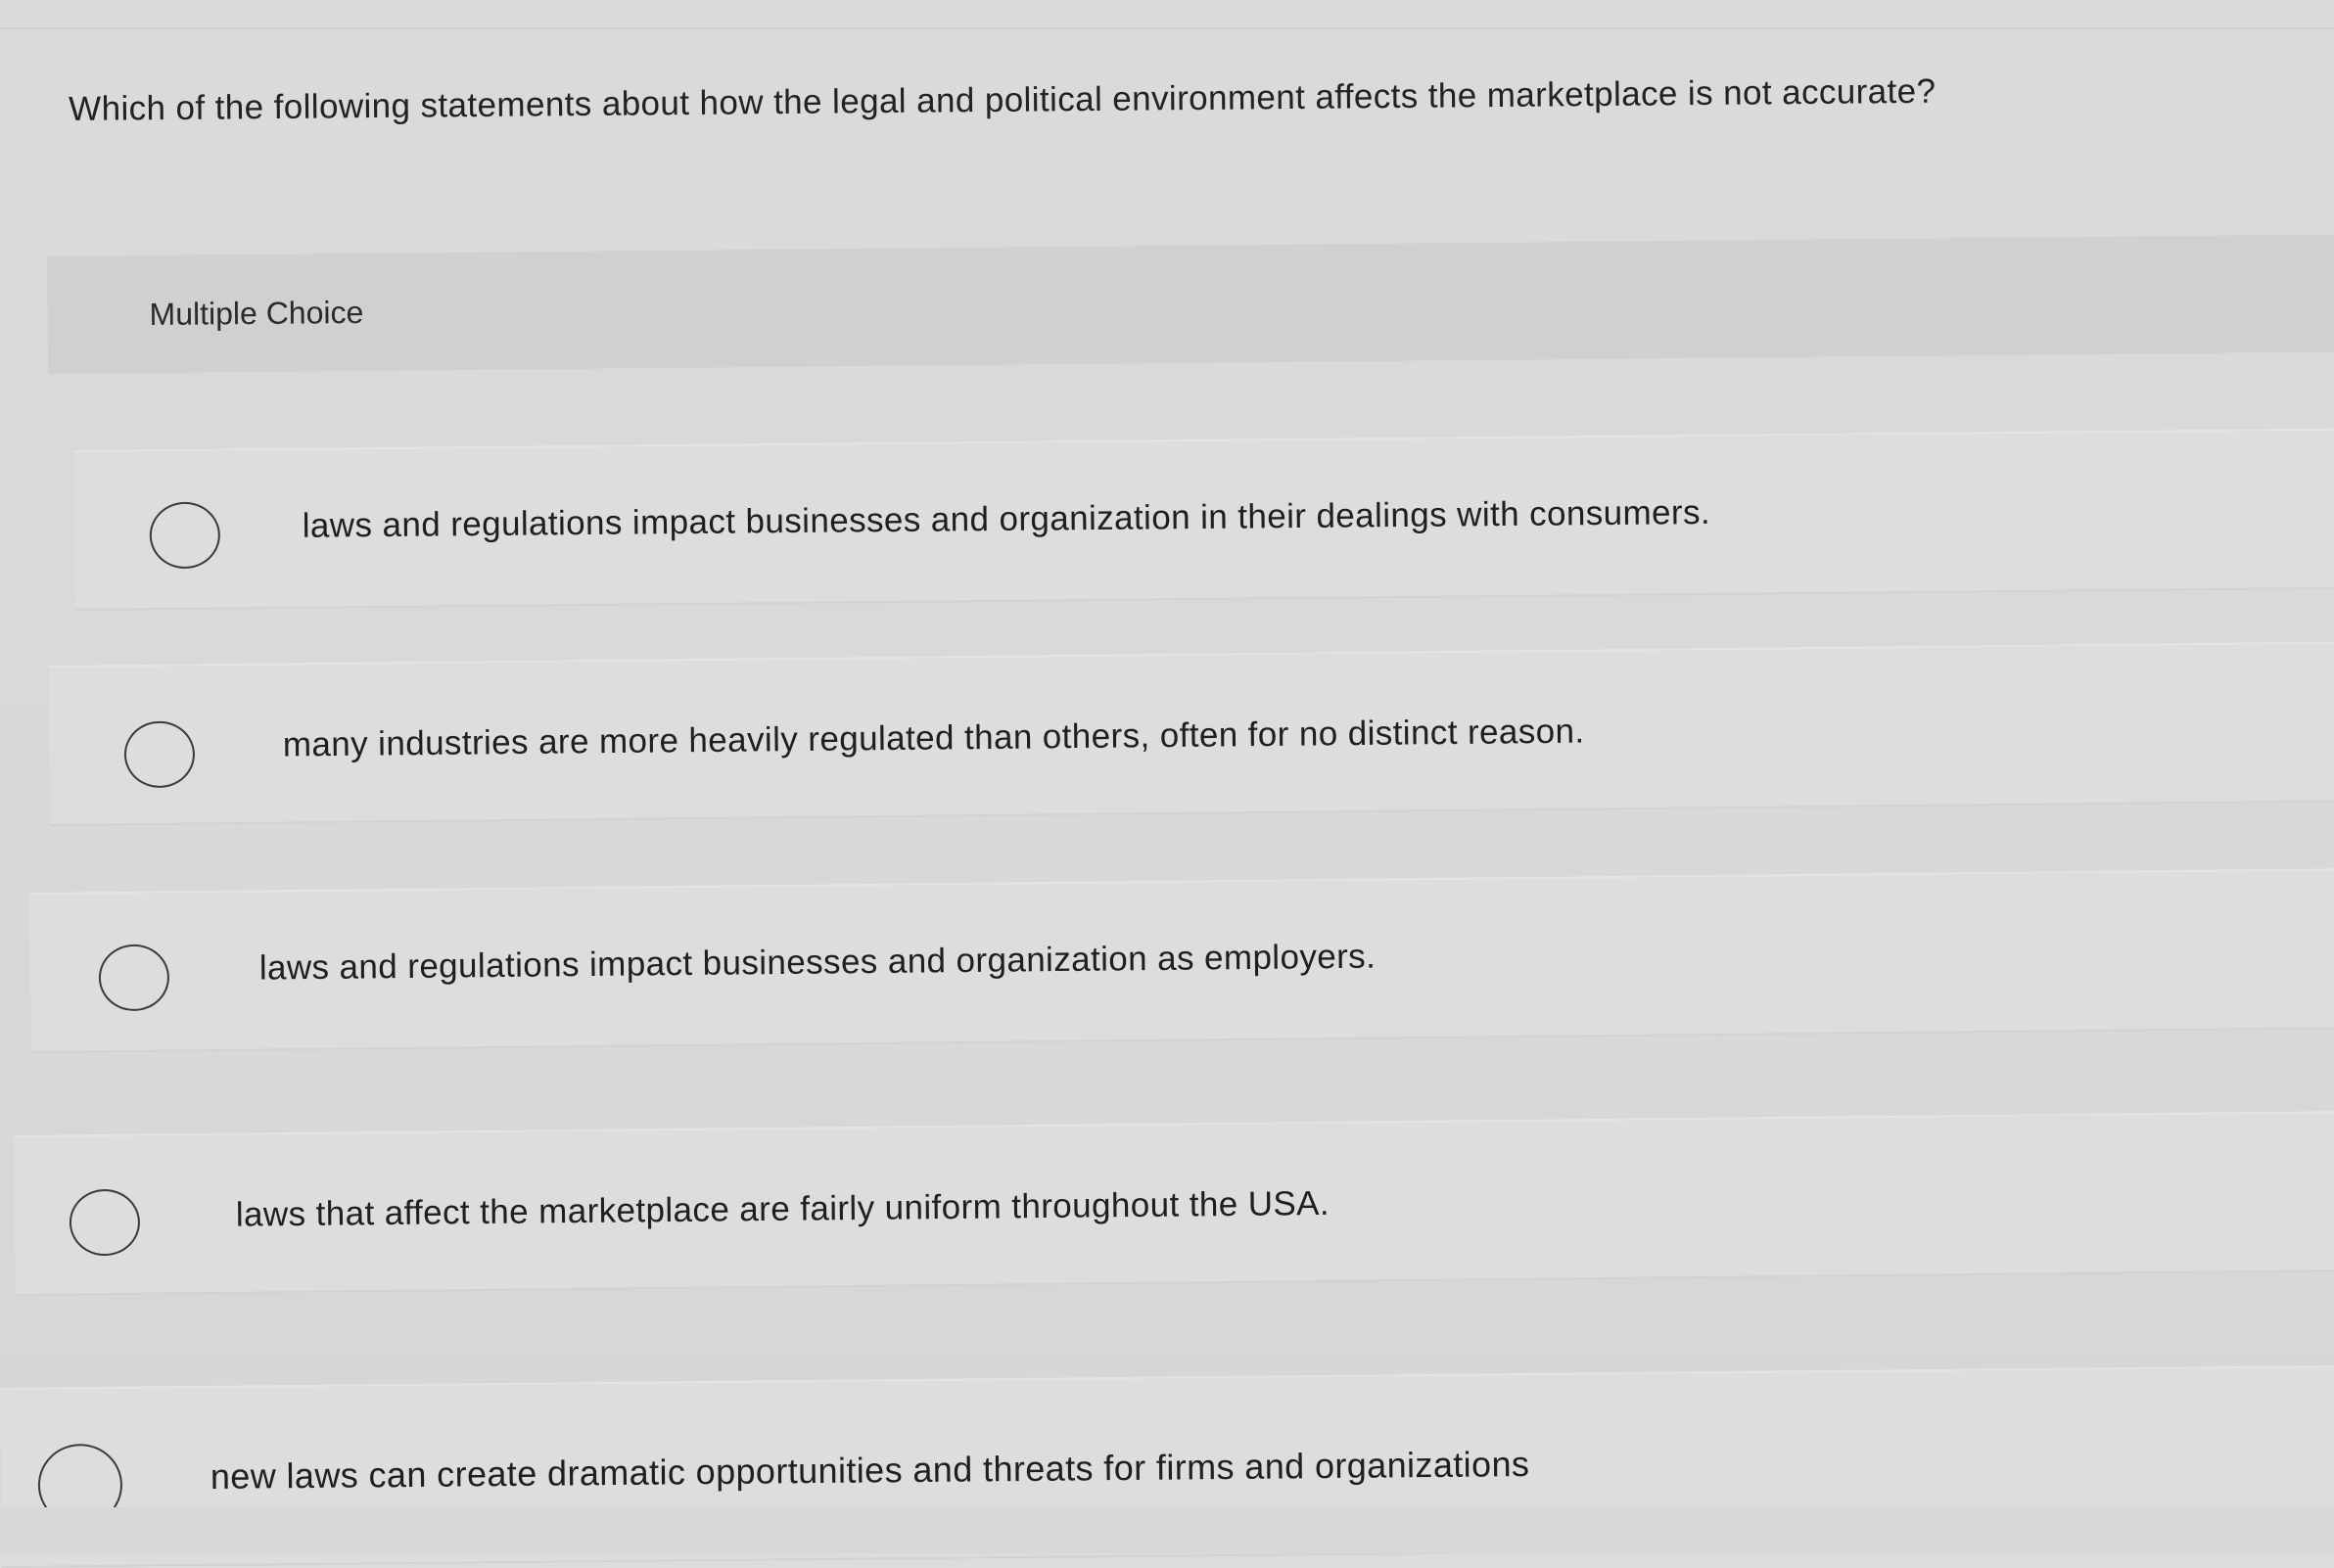 The image size is (2334, 1568). I want to click on multiple-choice-label: Multiple Choice, so click(256, 313).